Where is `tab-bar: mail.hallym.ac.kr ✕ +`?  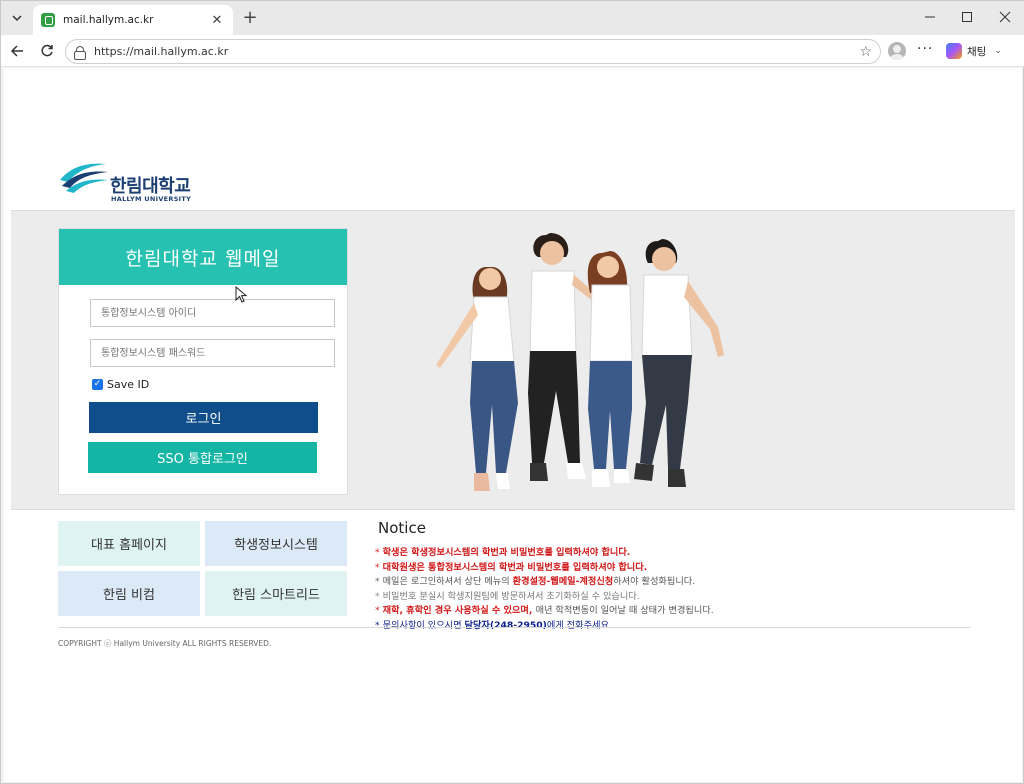
tab-bar: mail.hallym.ac.kr ✕ + is located at coordinates (512, 18).